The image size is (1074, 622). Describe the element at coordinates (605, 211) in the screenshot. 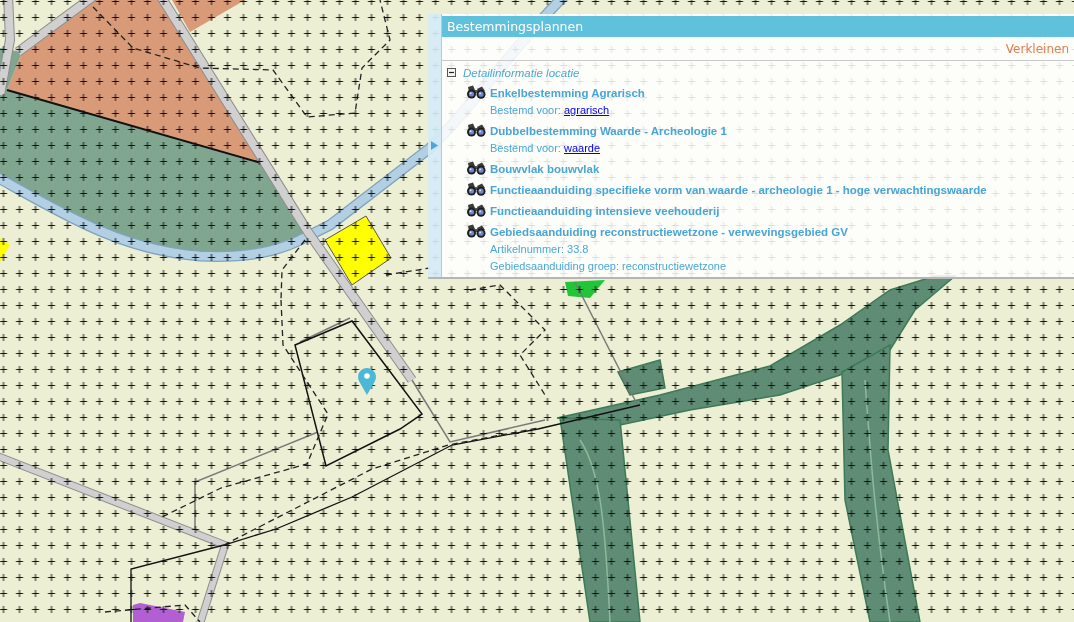

I see `item-title: Functieaanduiding intensieve veehouderij` at that location.